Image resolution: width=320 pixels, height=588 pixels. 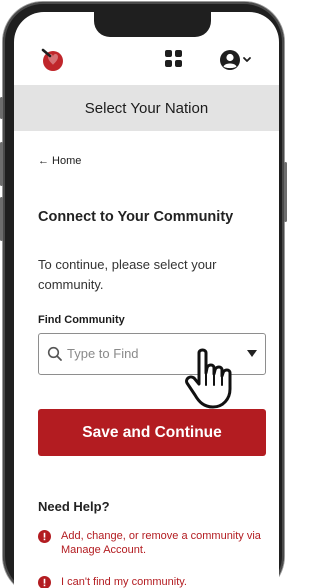 I want to click on find-community-label: Find Community, so click(x=81, y=320).